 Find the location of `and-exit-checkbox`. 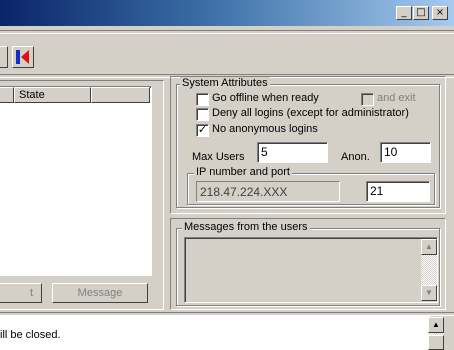

and-exit-checkbox is located at coordinates (367, 99).